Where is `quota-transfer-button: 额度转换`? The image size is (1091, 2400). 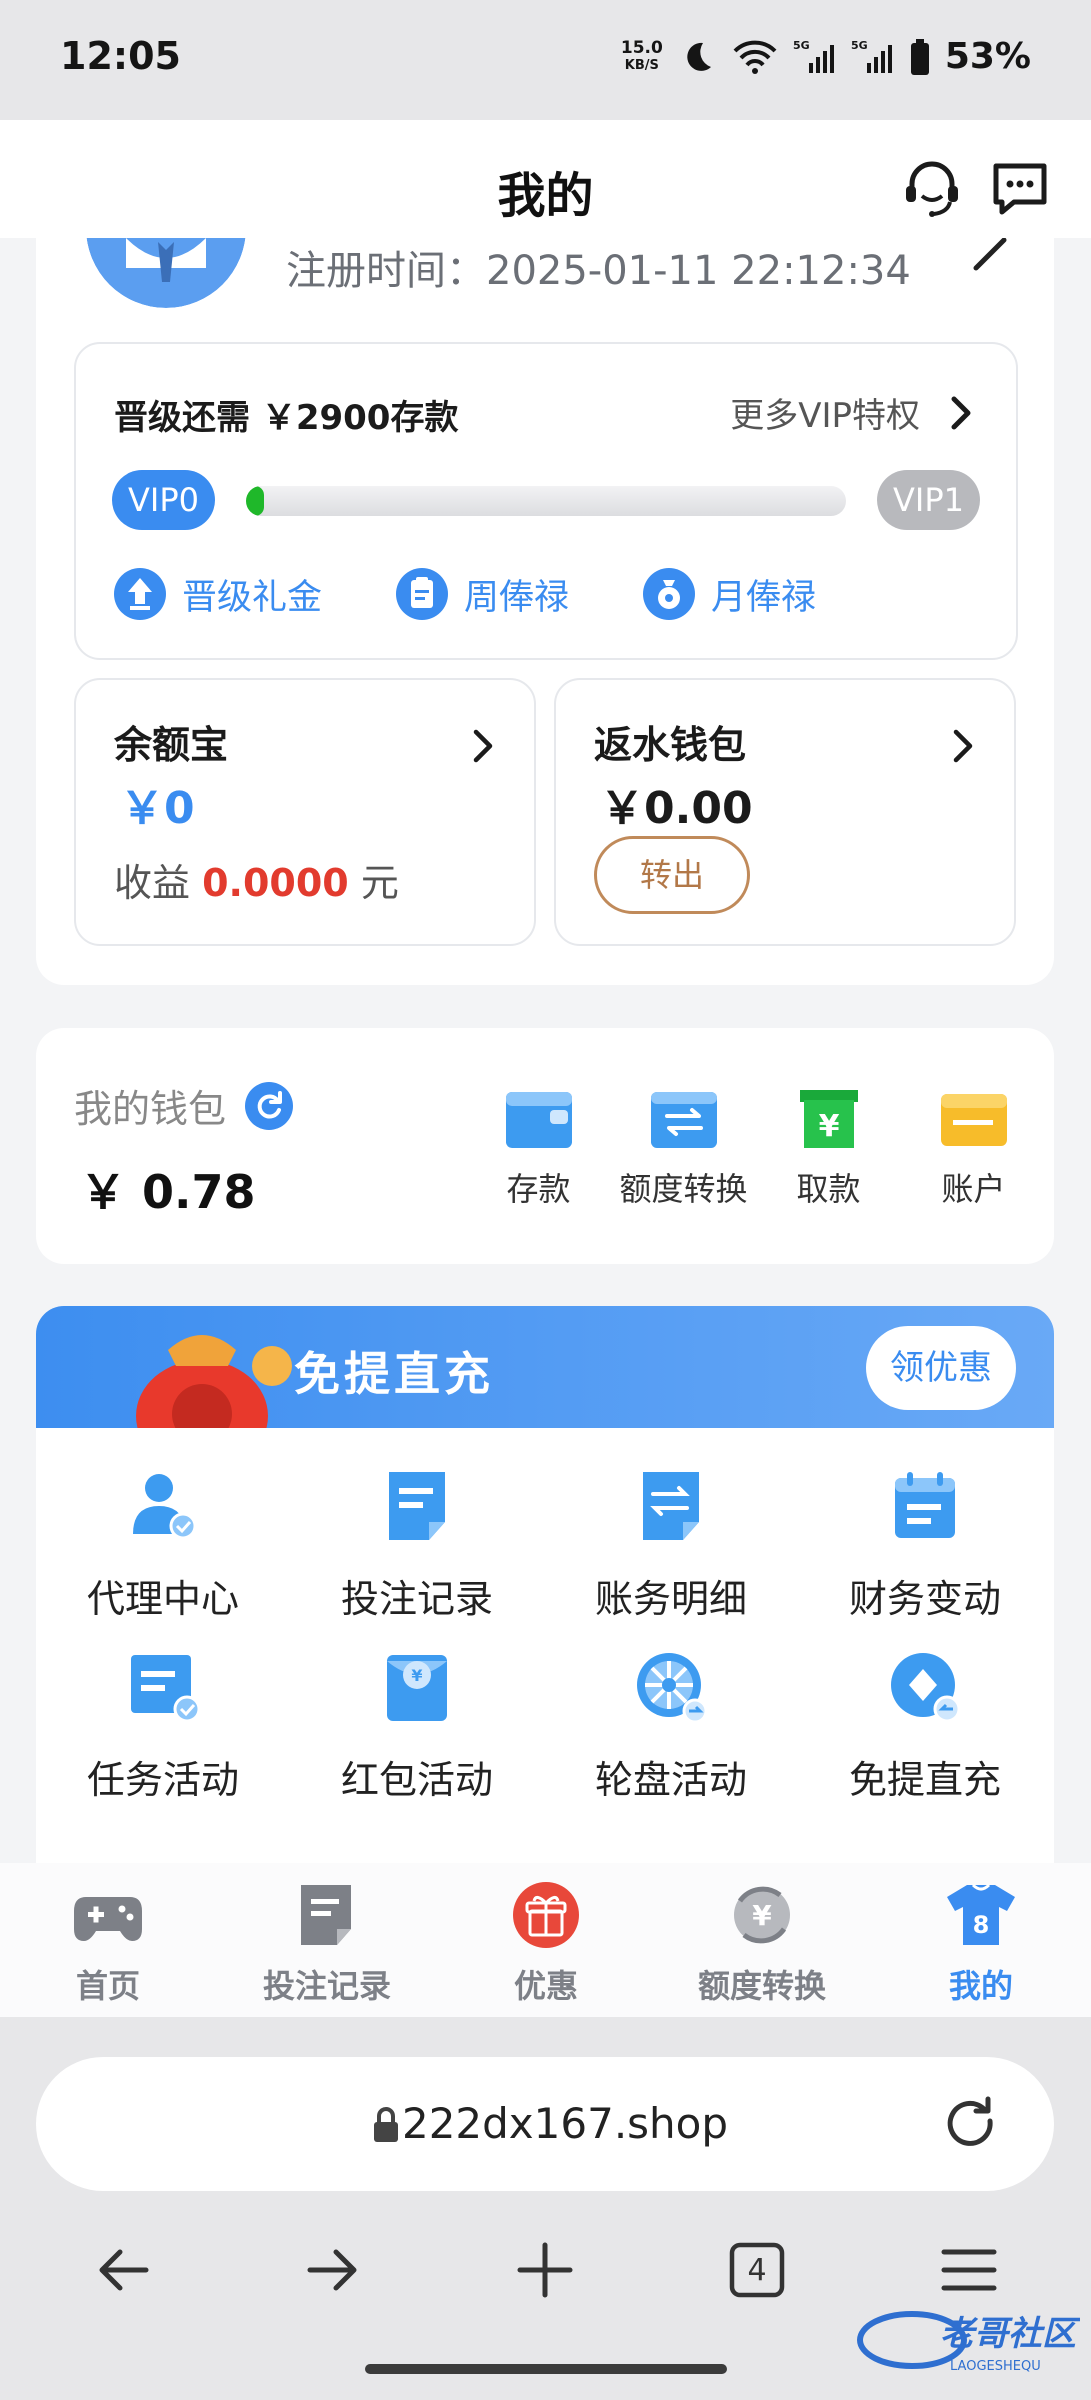
quota-transfer-button: 额度转换 is located at coordinates (683, 1149).